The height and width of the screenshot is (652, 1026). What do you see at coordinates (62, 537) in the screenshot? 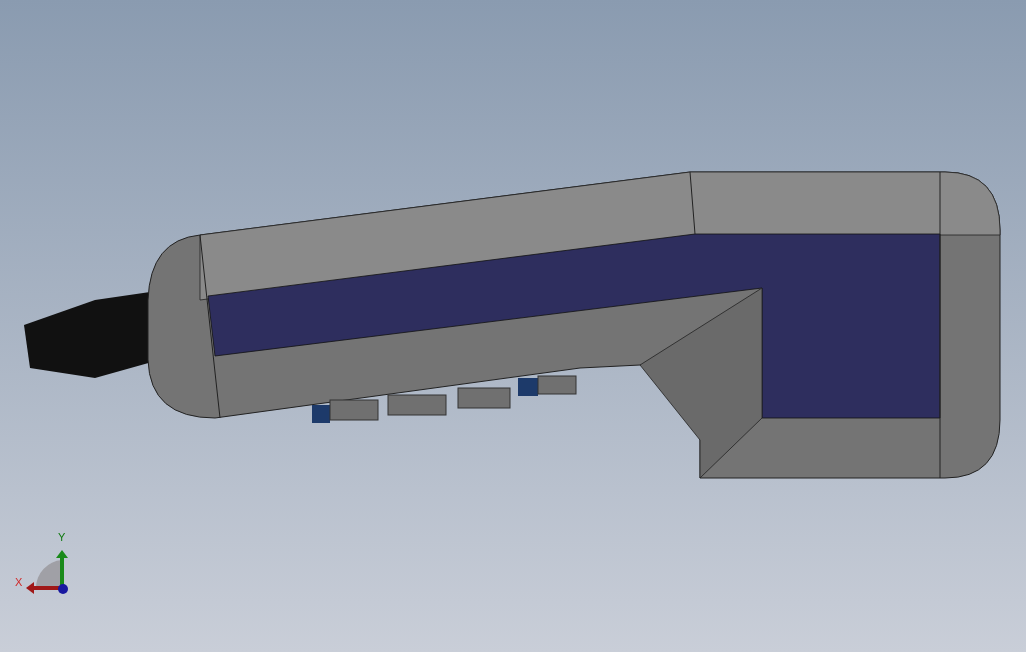
I see `y-axis-label: Y` at bounding box center [62, 537].